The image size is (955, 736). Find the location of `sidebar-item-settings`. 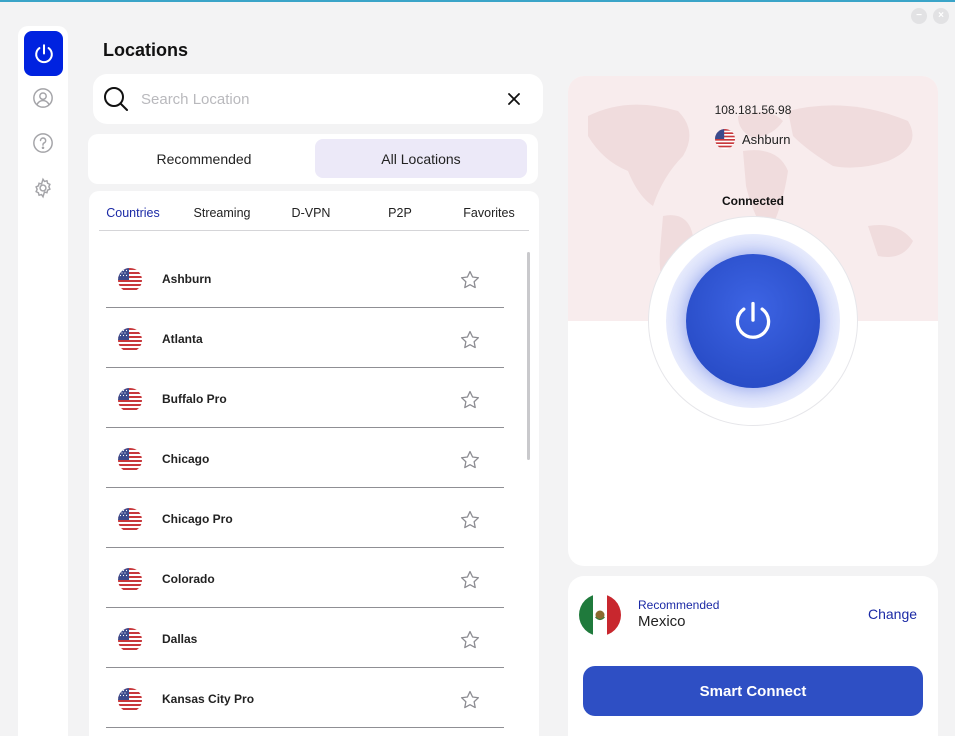

sidebar-item-settings is located at coordinates (43, 188).